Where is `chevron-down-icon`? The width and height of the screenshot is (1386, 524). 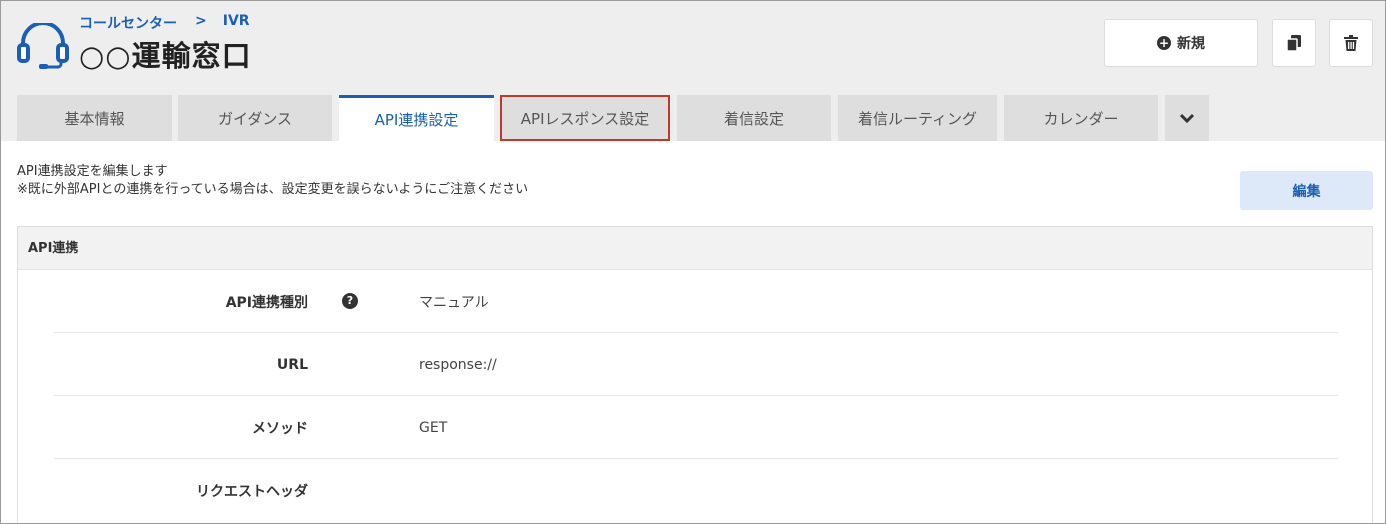 chevron-down-icon is located at coordinates (1187, 118).